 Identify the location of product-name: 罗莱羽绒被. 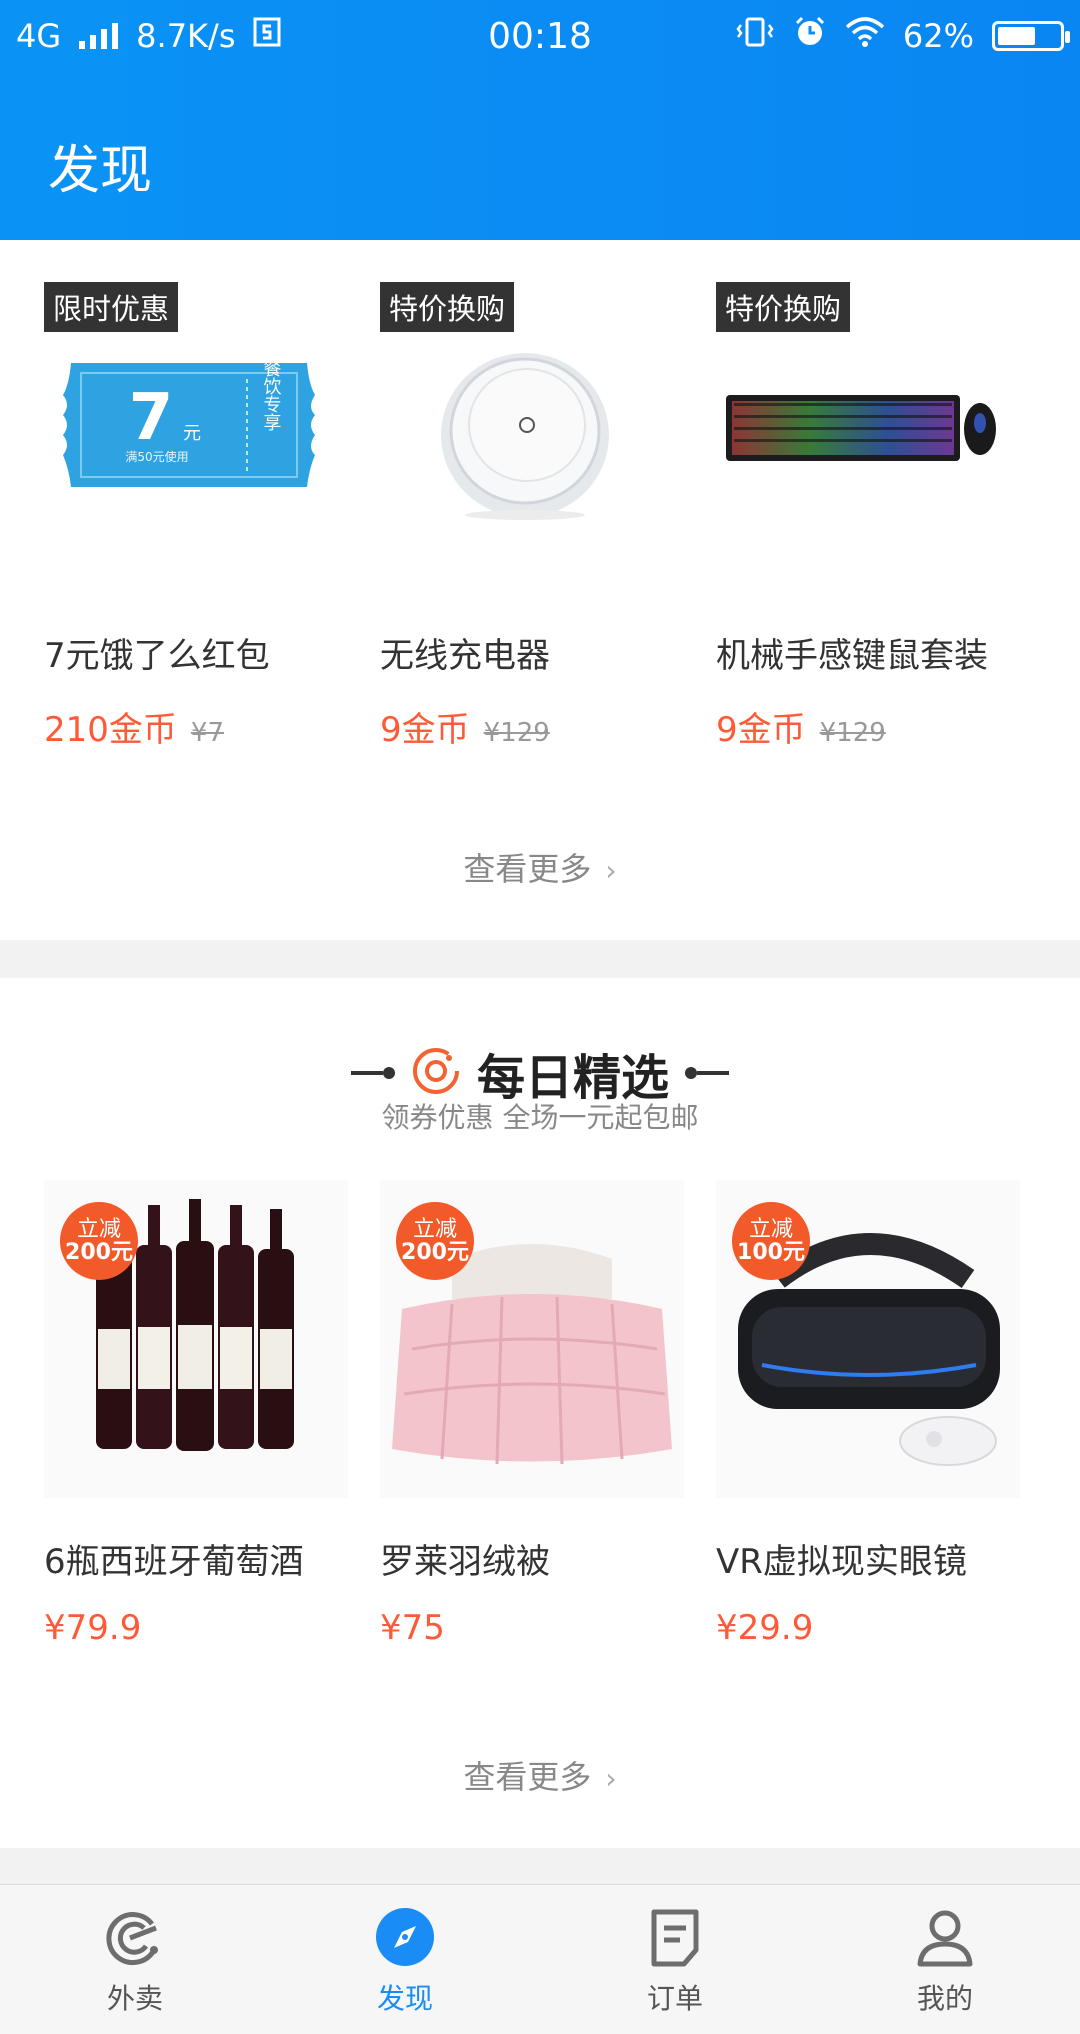
(465, 1562).